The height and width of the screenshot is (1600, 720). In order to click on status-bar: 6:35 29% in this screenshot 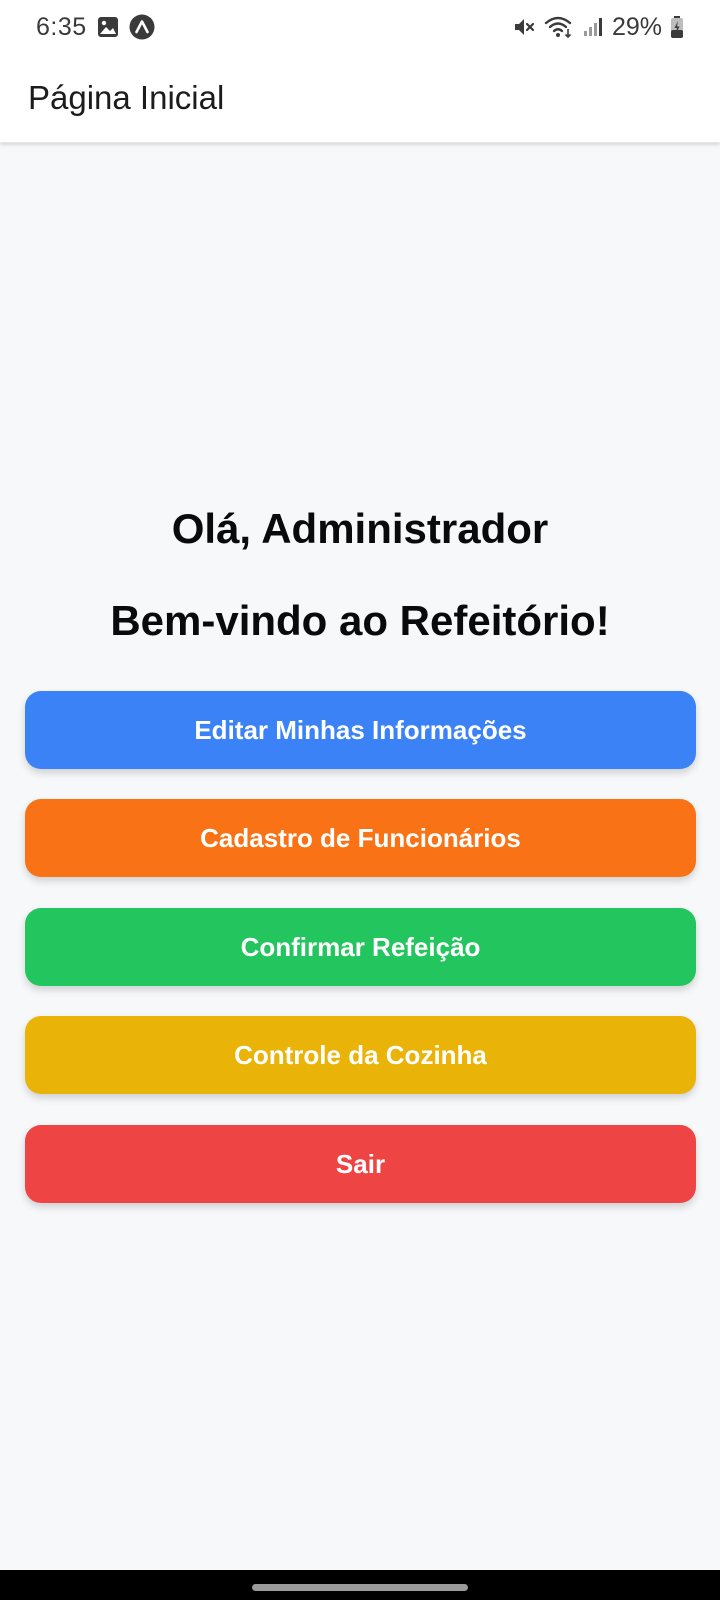, I will do `click(360, 27)`.